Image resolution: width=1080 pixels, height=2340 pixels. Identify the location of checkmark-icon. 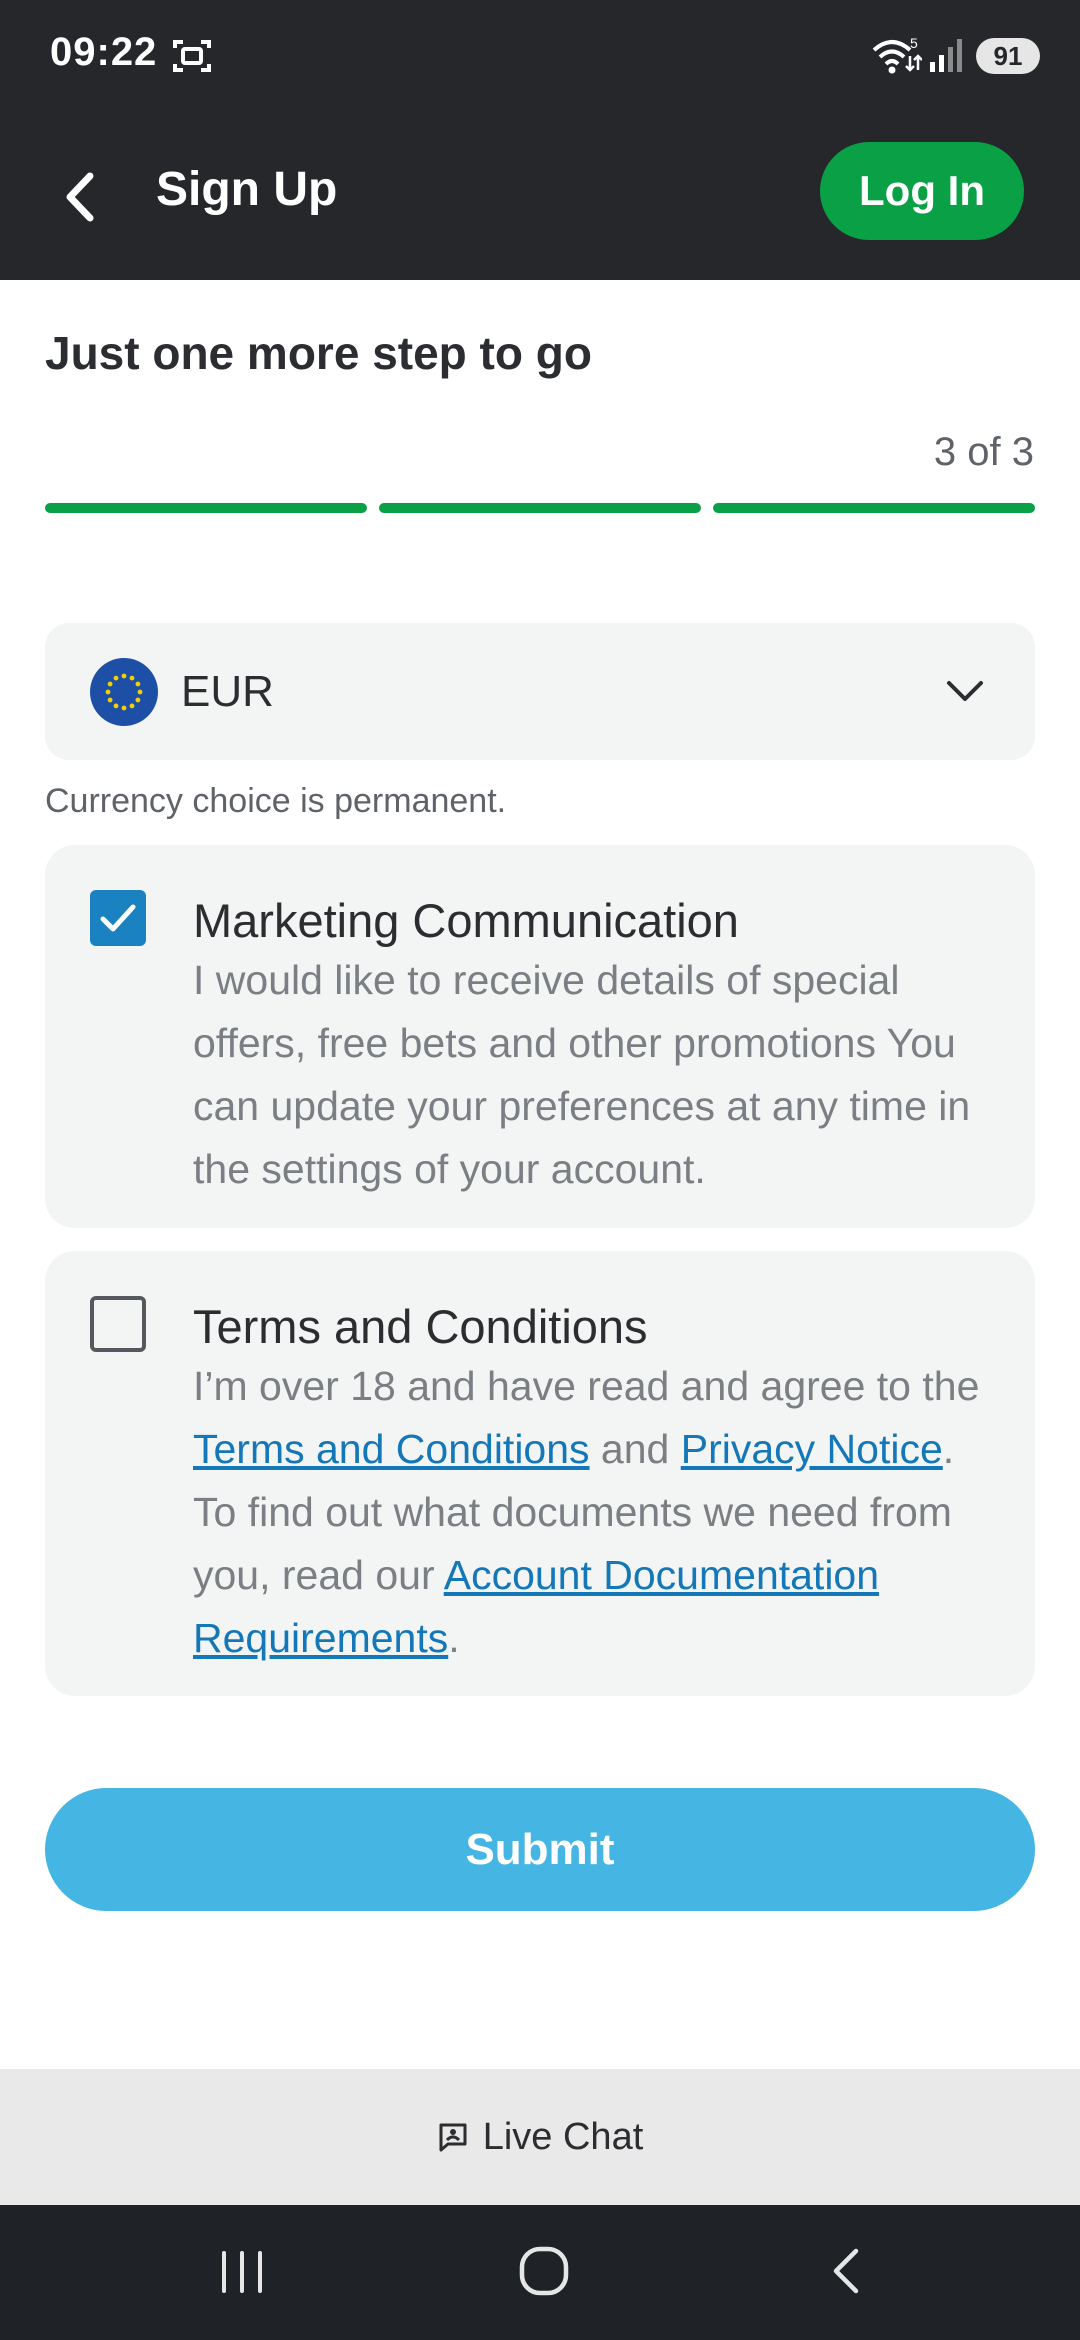
(118, 918).